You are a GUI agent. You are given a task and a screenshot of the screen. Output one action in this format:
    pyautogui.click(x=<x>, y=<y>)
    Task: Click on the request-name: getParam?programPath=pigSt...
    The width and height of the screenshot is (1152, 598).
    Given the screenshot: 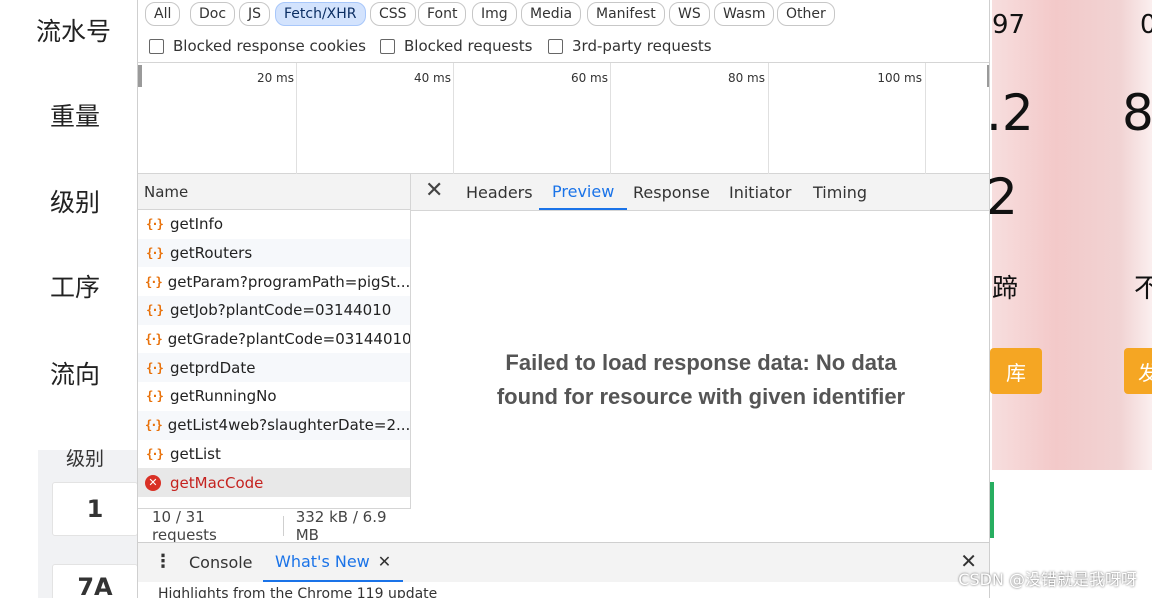 What is the action you would take?
    pyautogui.click(x=288, y=281)
    